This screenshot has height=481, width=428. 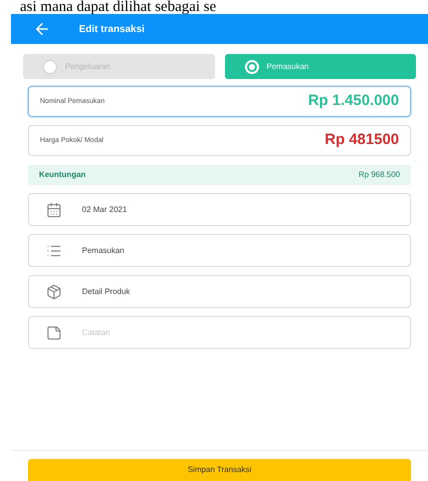 I want to click on note-icon, so click(x=54, y=332).